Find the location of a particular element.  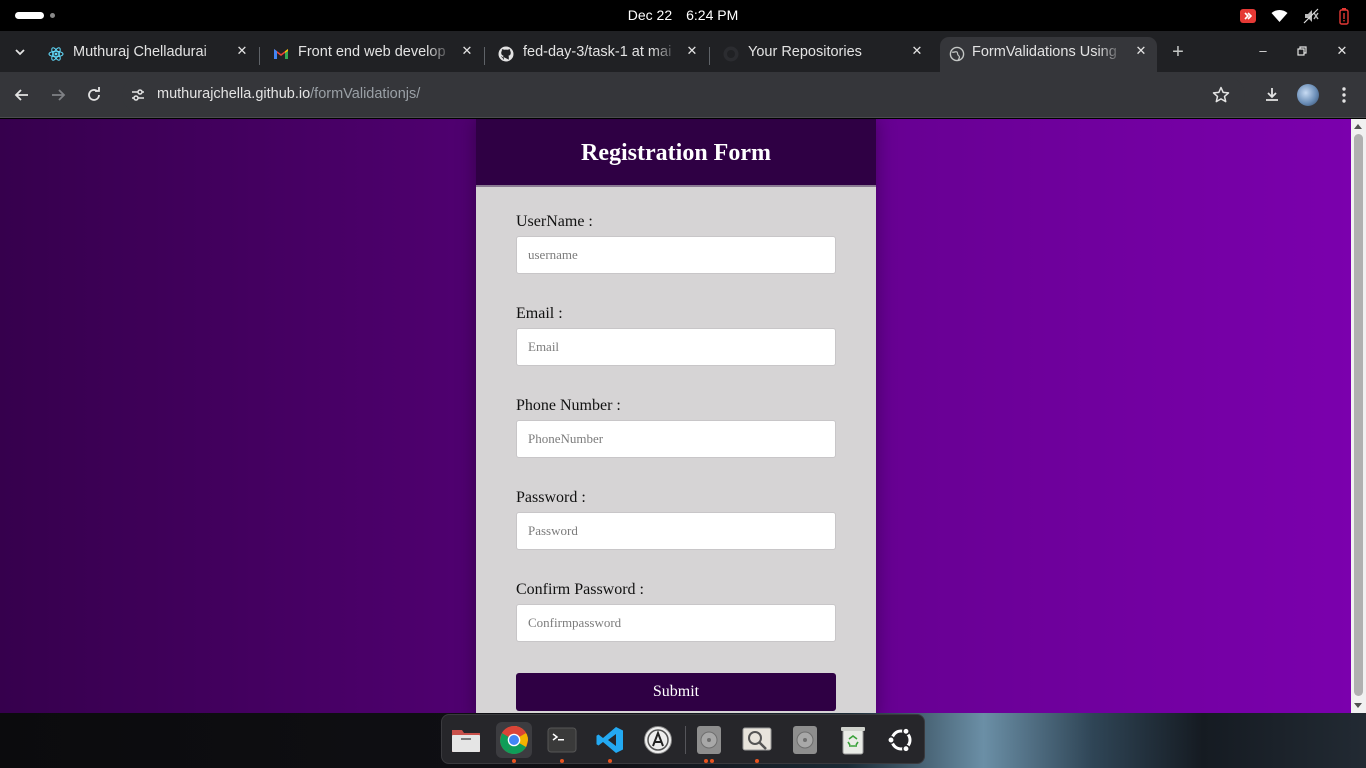

tab-title: Muthuraj Chelladurai is located at coordinates (150, 52).